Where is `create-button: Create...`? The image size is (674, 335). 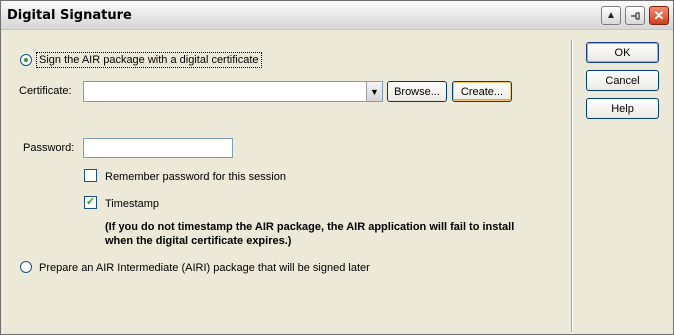
create-button: Create... is located at coordinates (482, 91).